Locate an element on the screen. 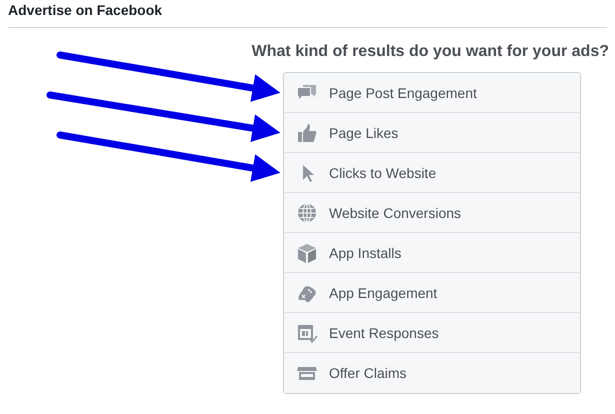 The height and width of the screenshot is (414, 615). globe-icon is located at coordinates (307, 213).